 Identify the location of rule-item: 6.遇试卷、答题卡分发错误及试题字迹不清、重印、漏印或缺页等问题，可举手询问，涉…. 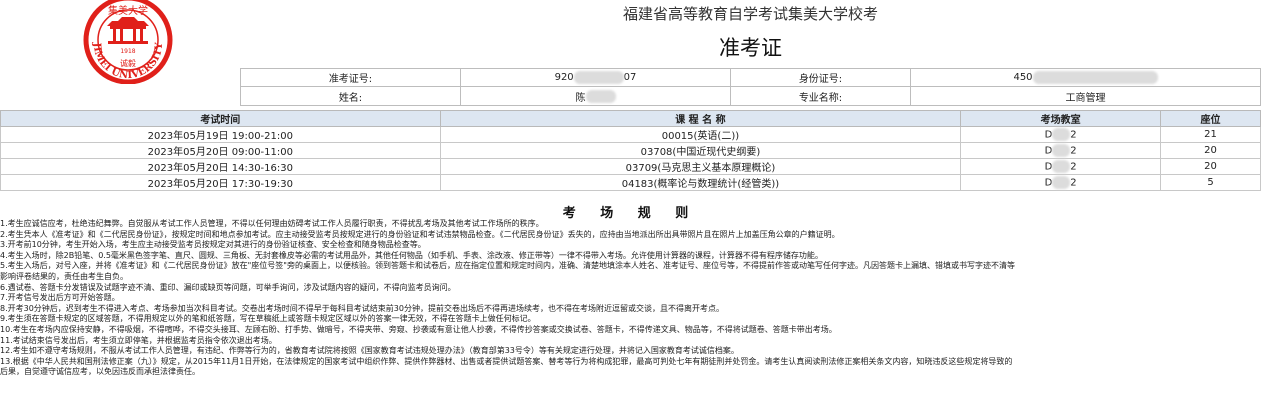
(228, 287).